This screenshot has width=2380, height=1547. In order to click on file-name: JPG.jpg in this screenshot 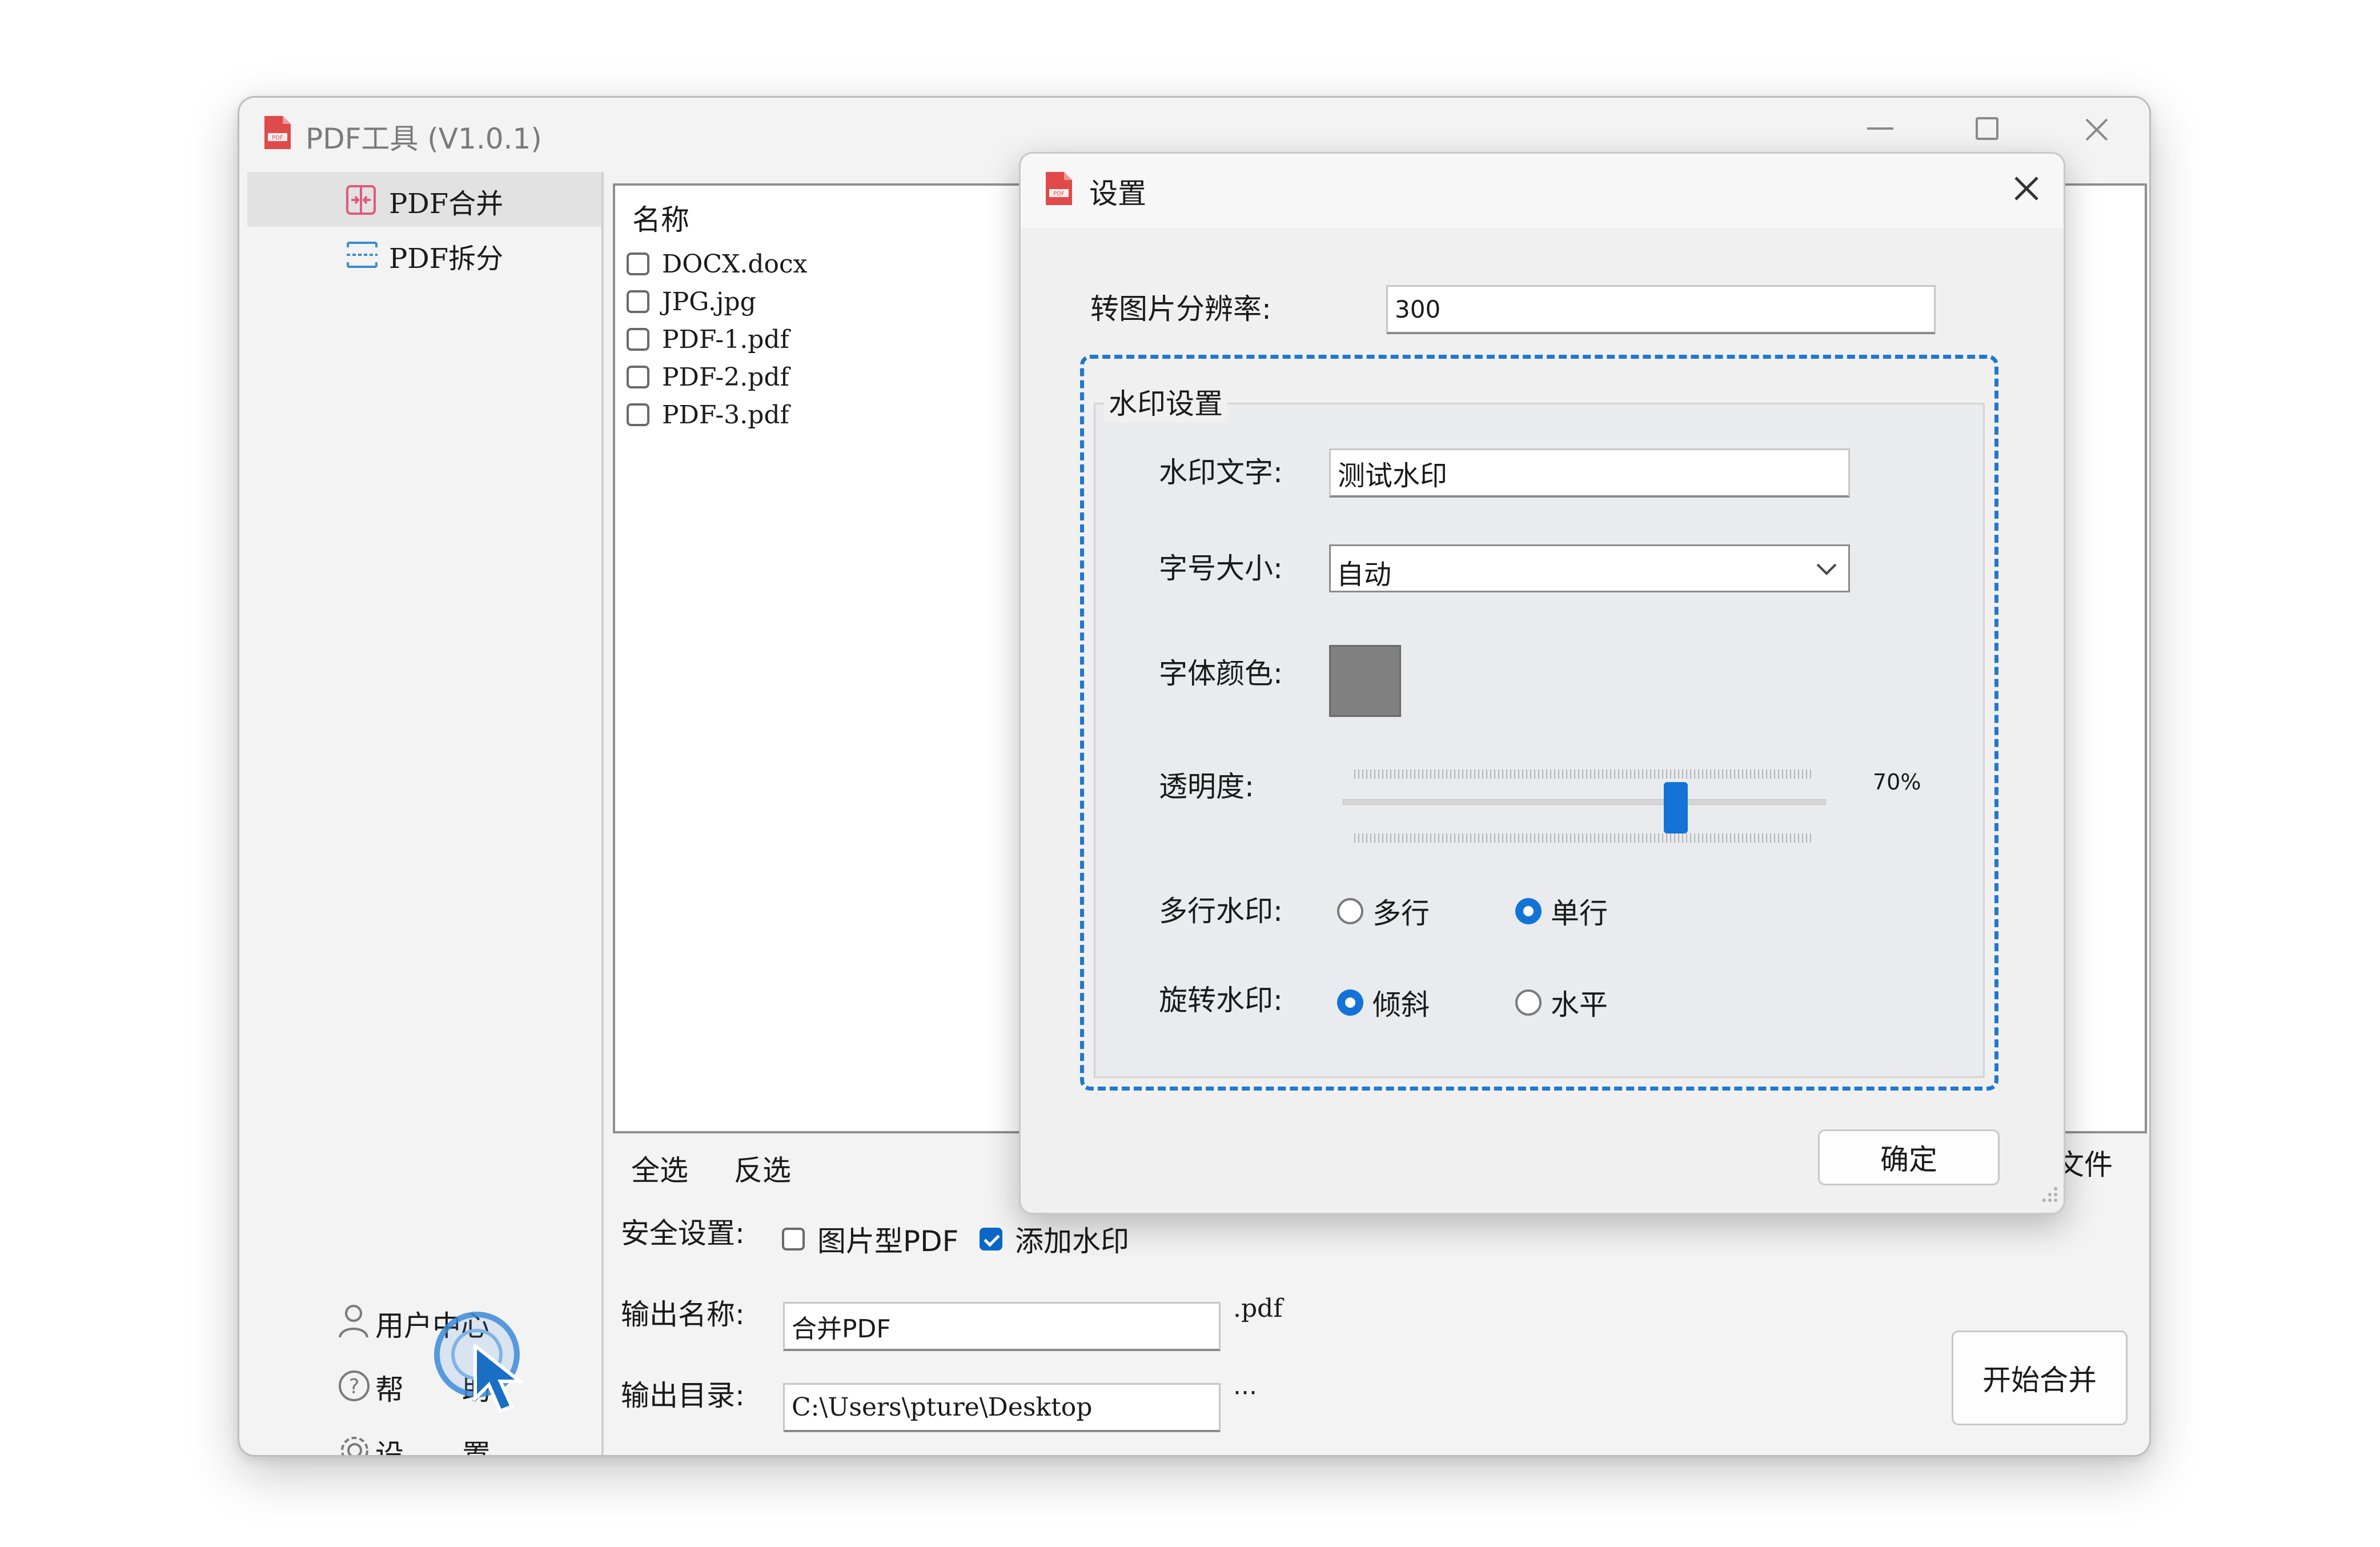, I will do `click(709, 301)`.